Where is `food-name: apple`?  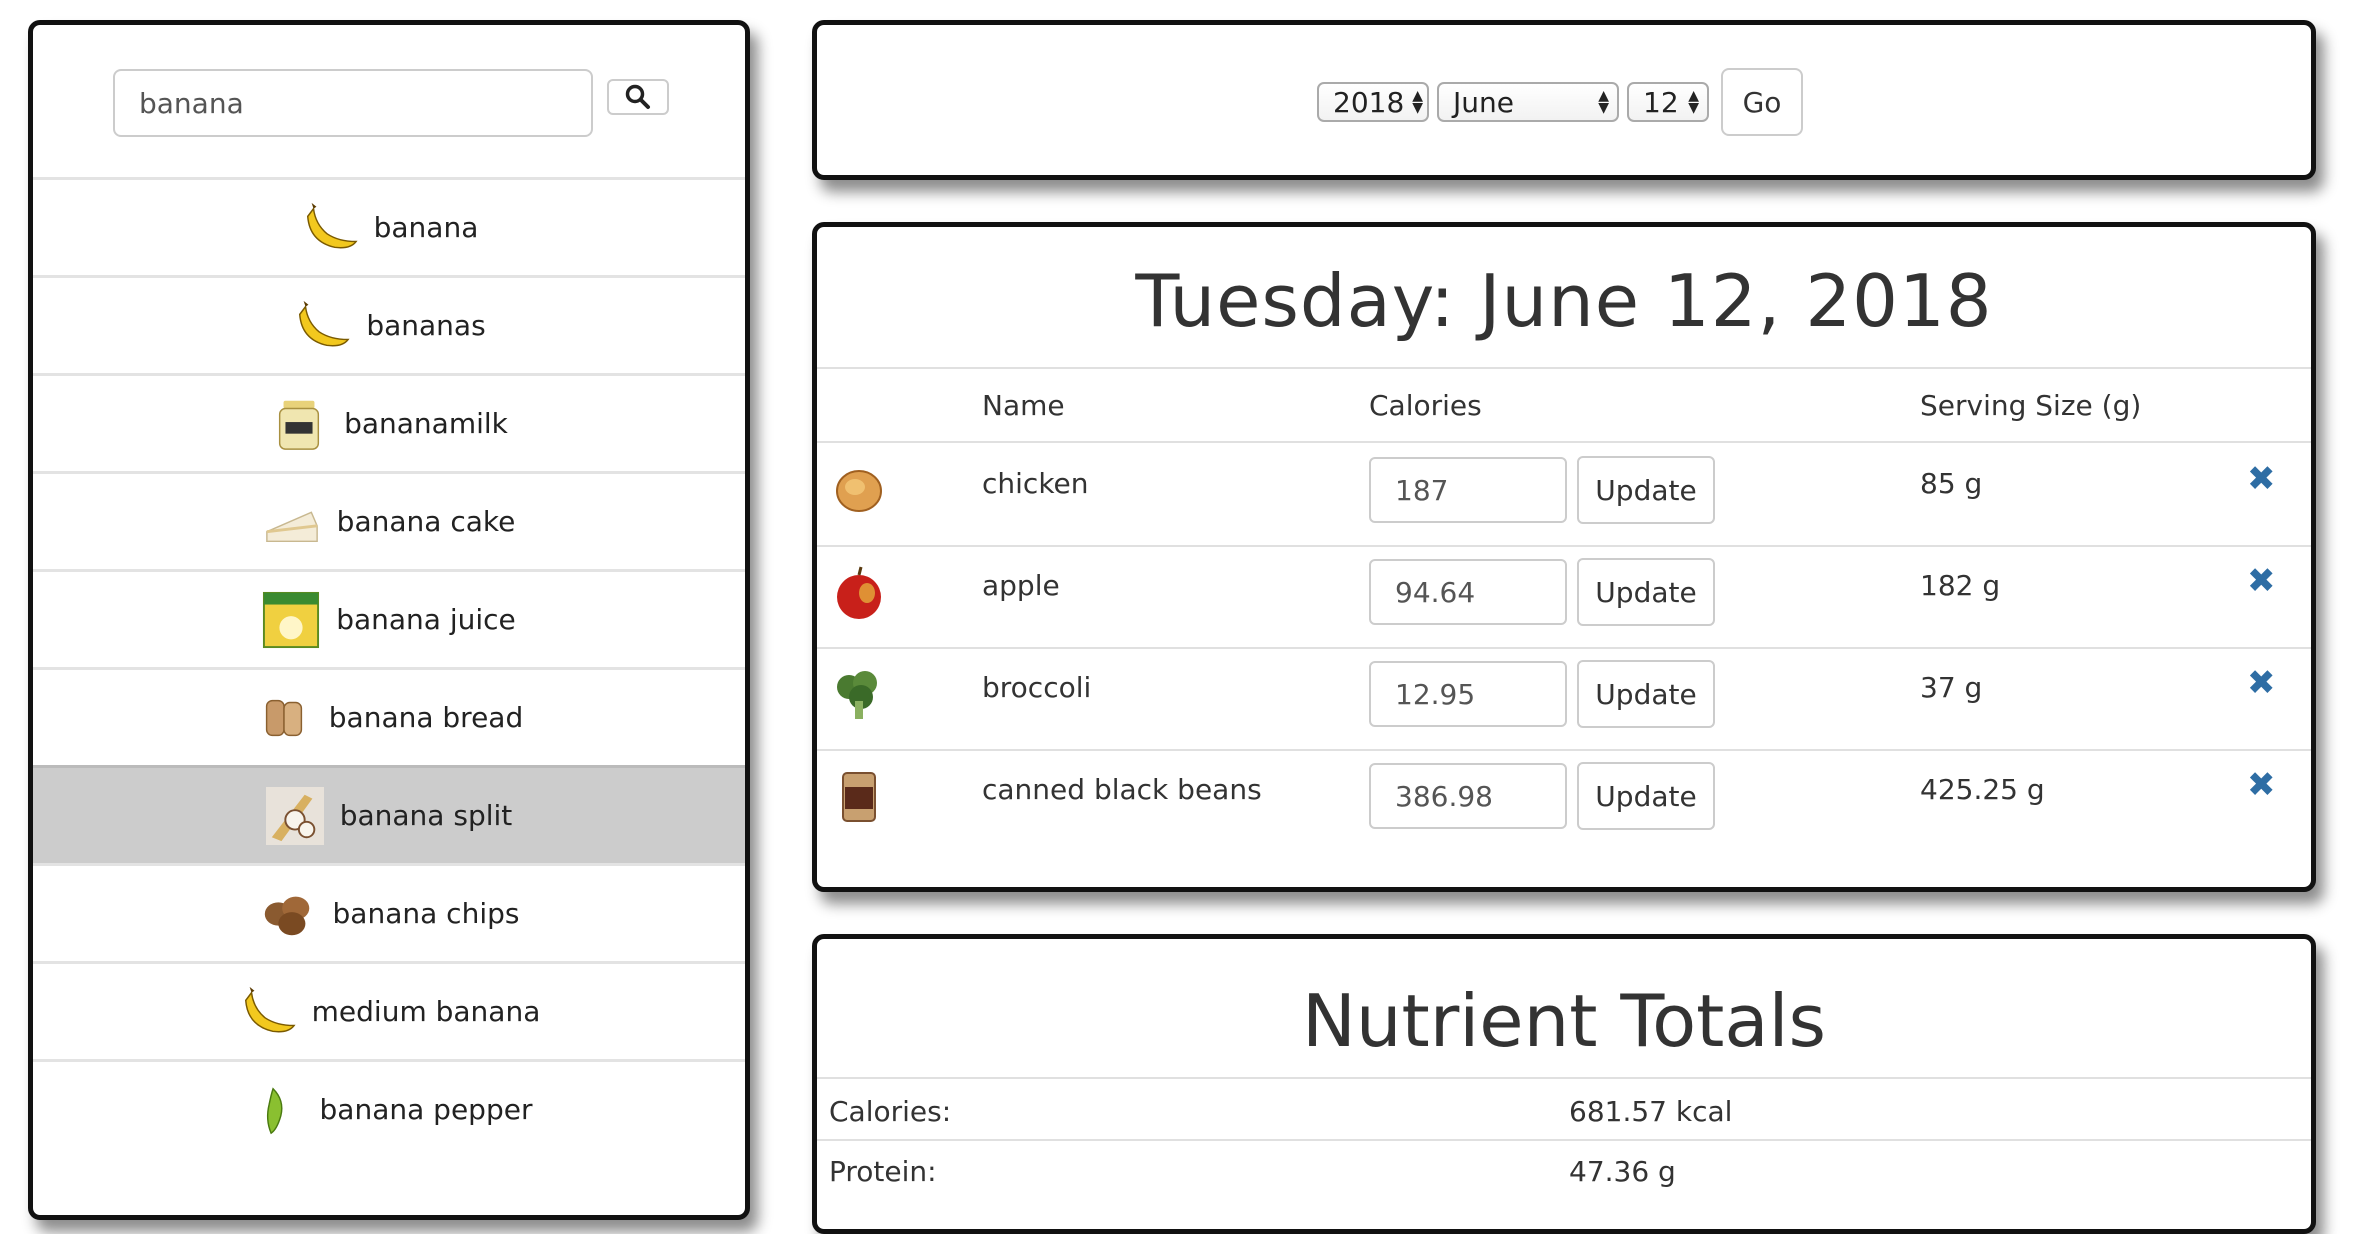
food-name: apple is located at coordinates (1021, 585).